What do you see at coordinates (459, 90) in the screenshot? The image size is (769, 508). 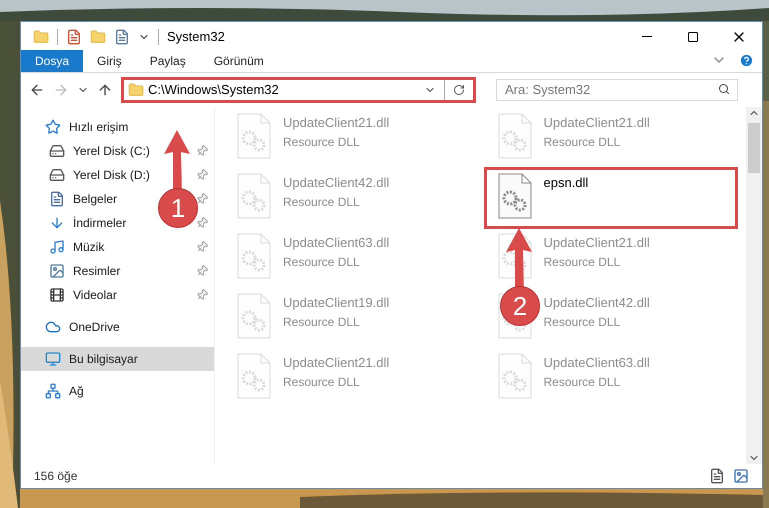 I see `refresh-icon` at bounding box center [459, 90].